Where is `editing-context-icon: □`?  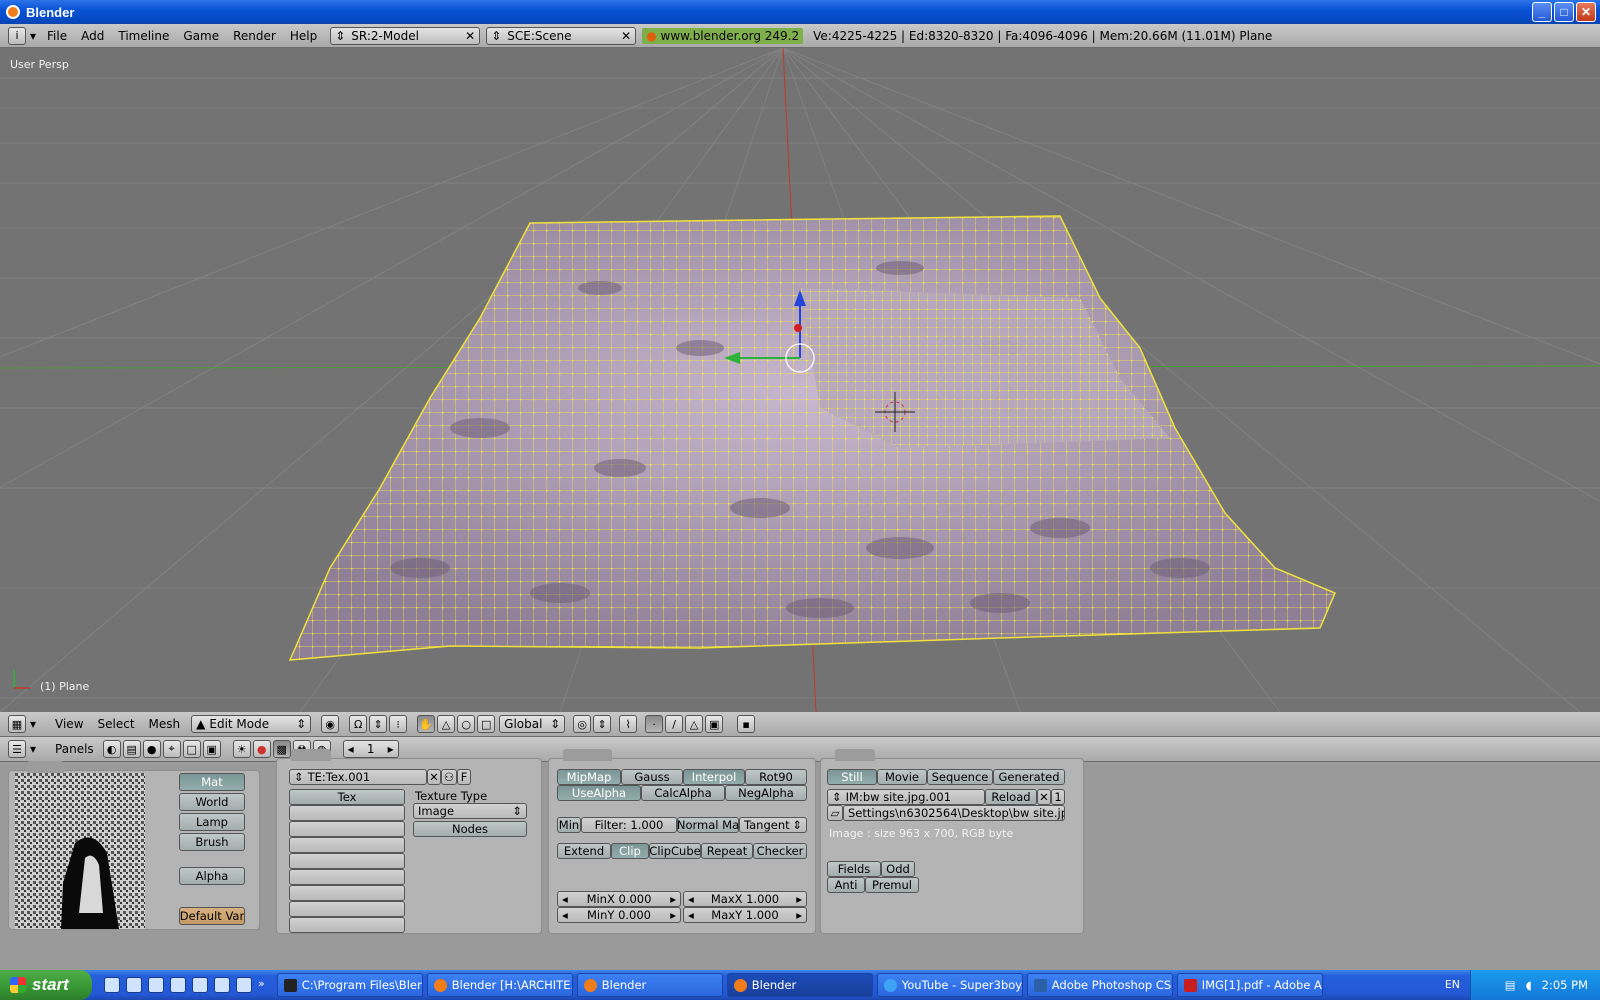
editing-context-icon: □ is located at coordinates (191, 749).